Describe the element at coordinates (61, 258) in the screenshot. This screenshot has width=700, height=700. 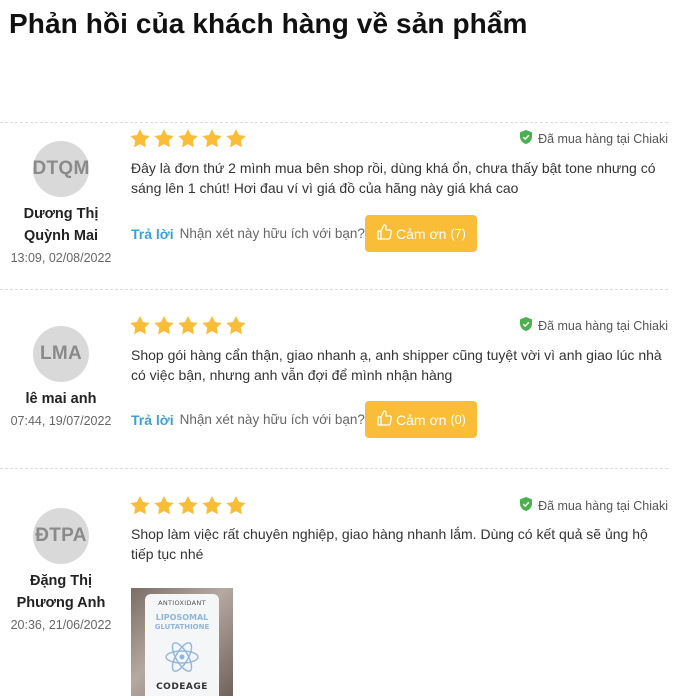
I see `review-date: 13:09, 02/08/2022` at that location.